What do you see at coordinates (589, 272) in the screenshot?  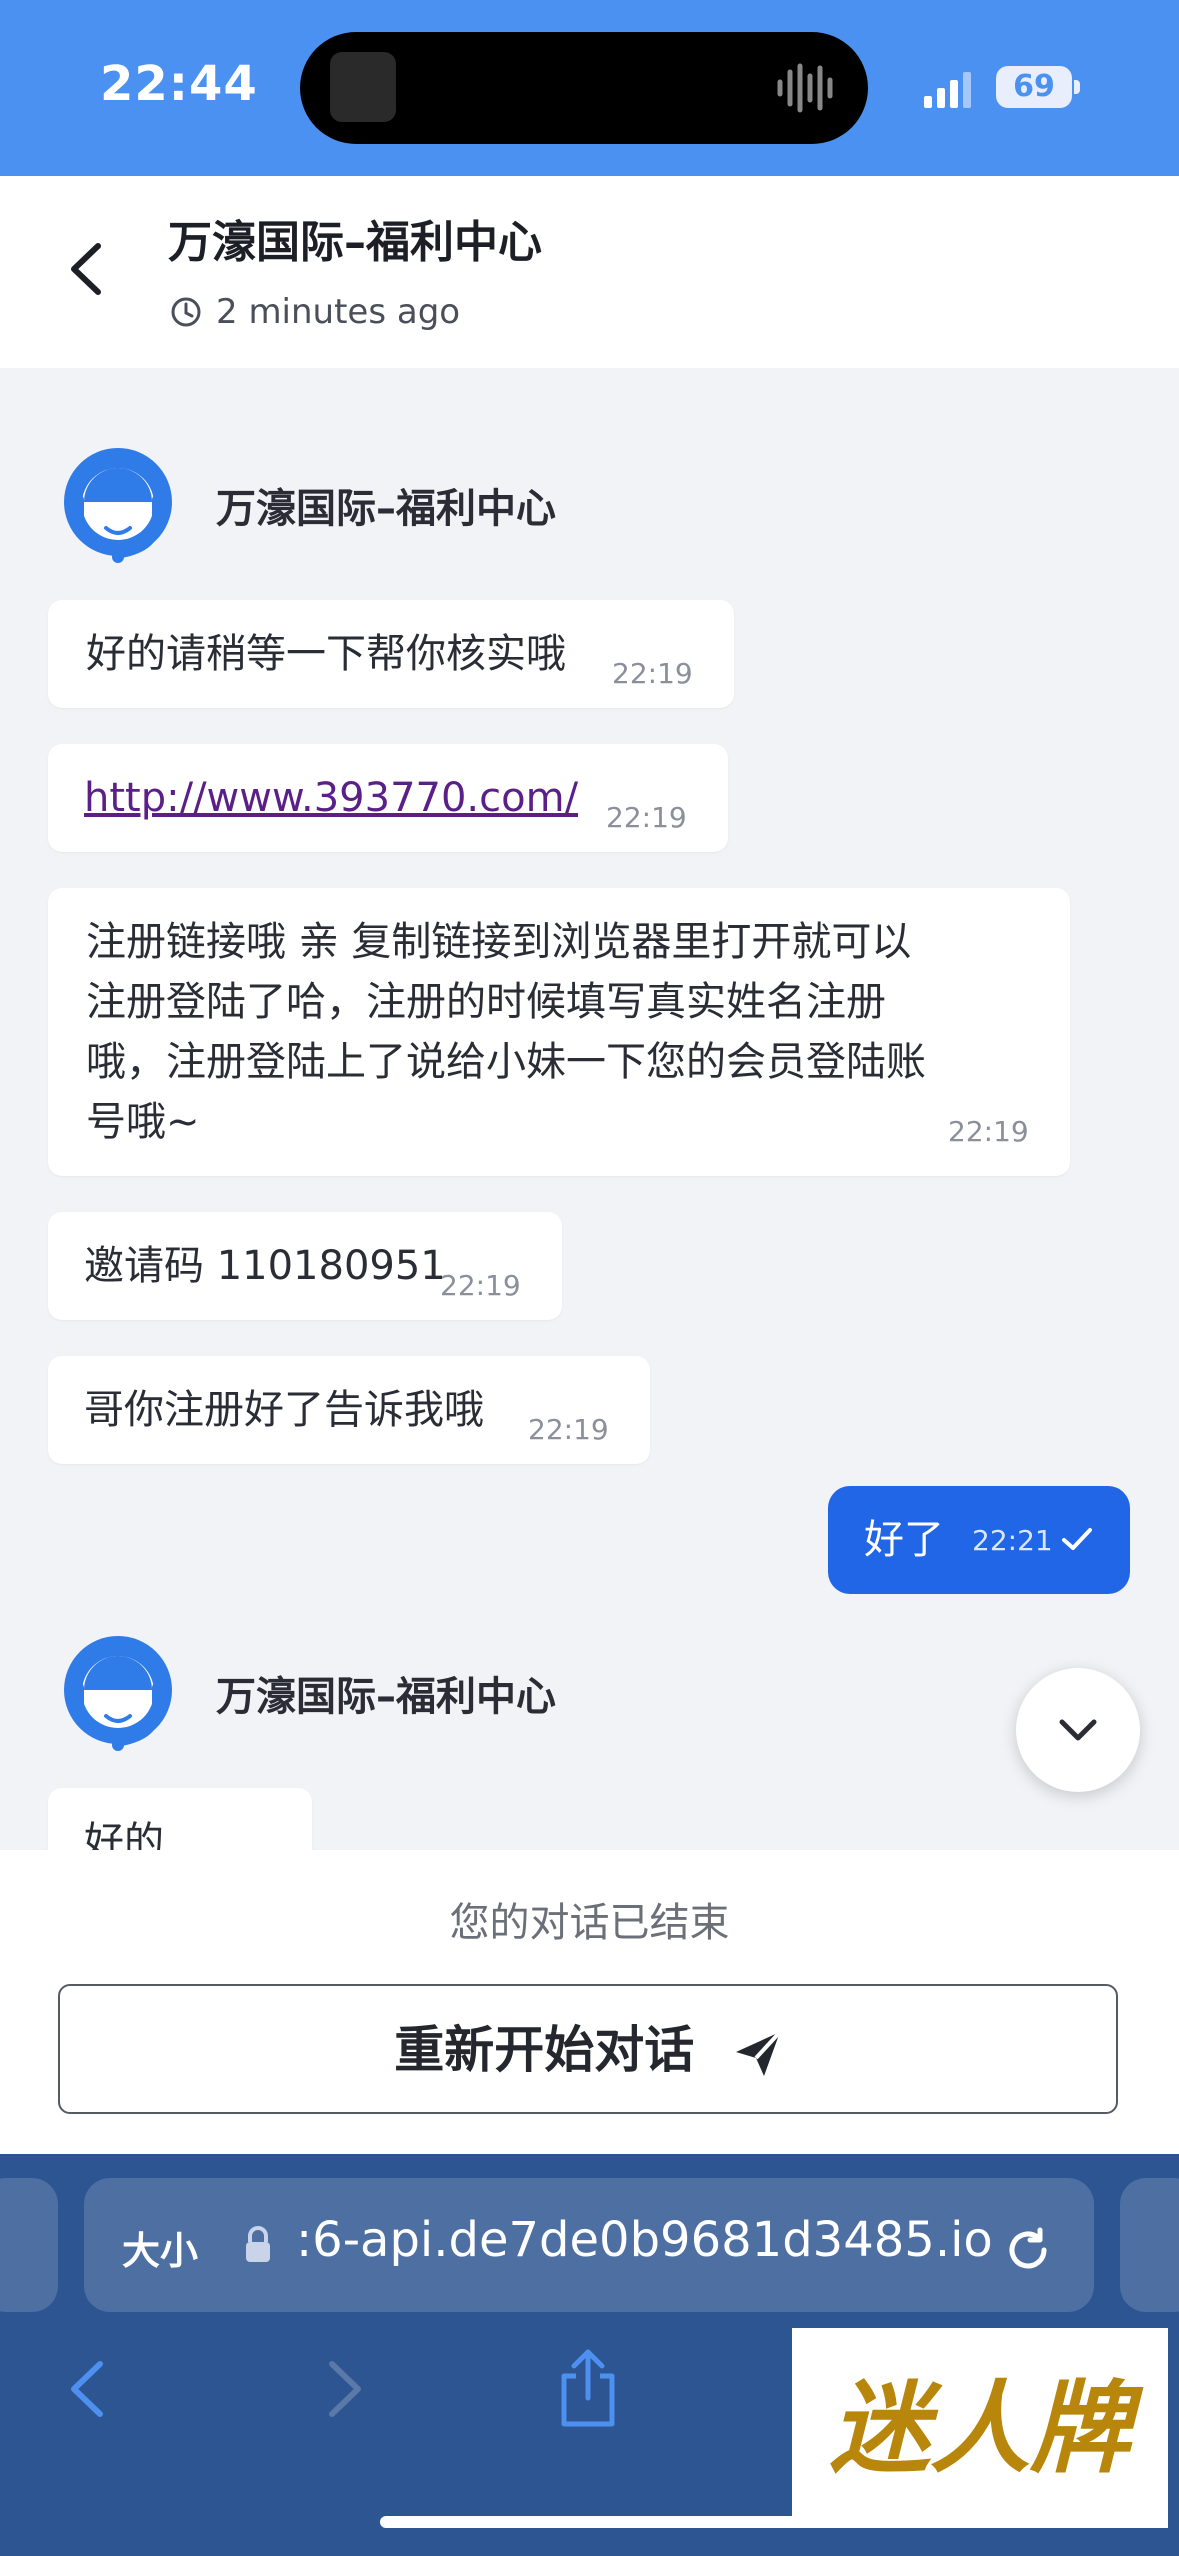 I see `chat-header` at bounding box center [589, 272].